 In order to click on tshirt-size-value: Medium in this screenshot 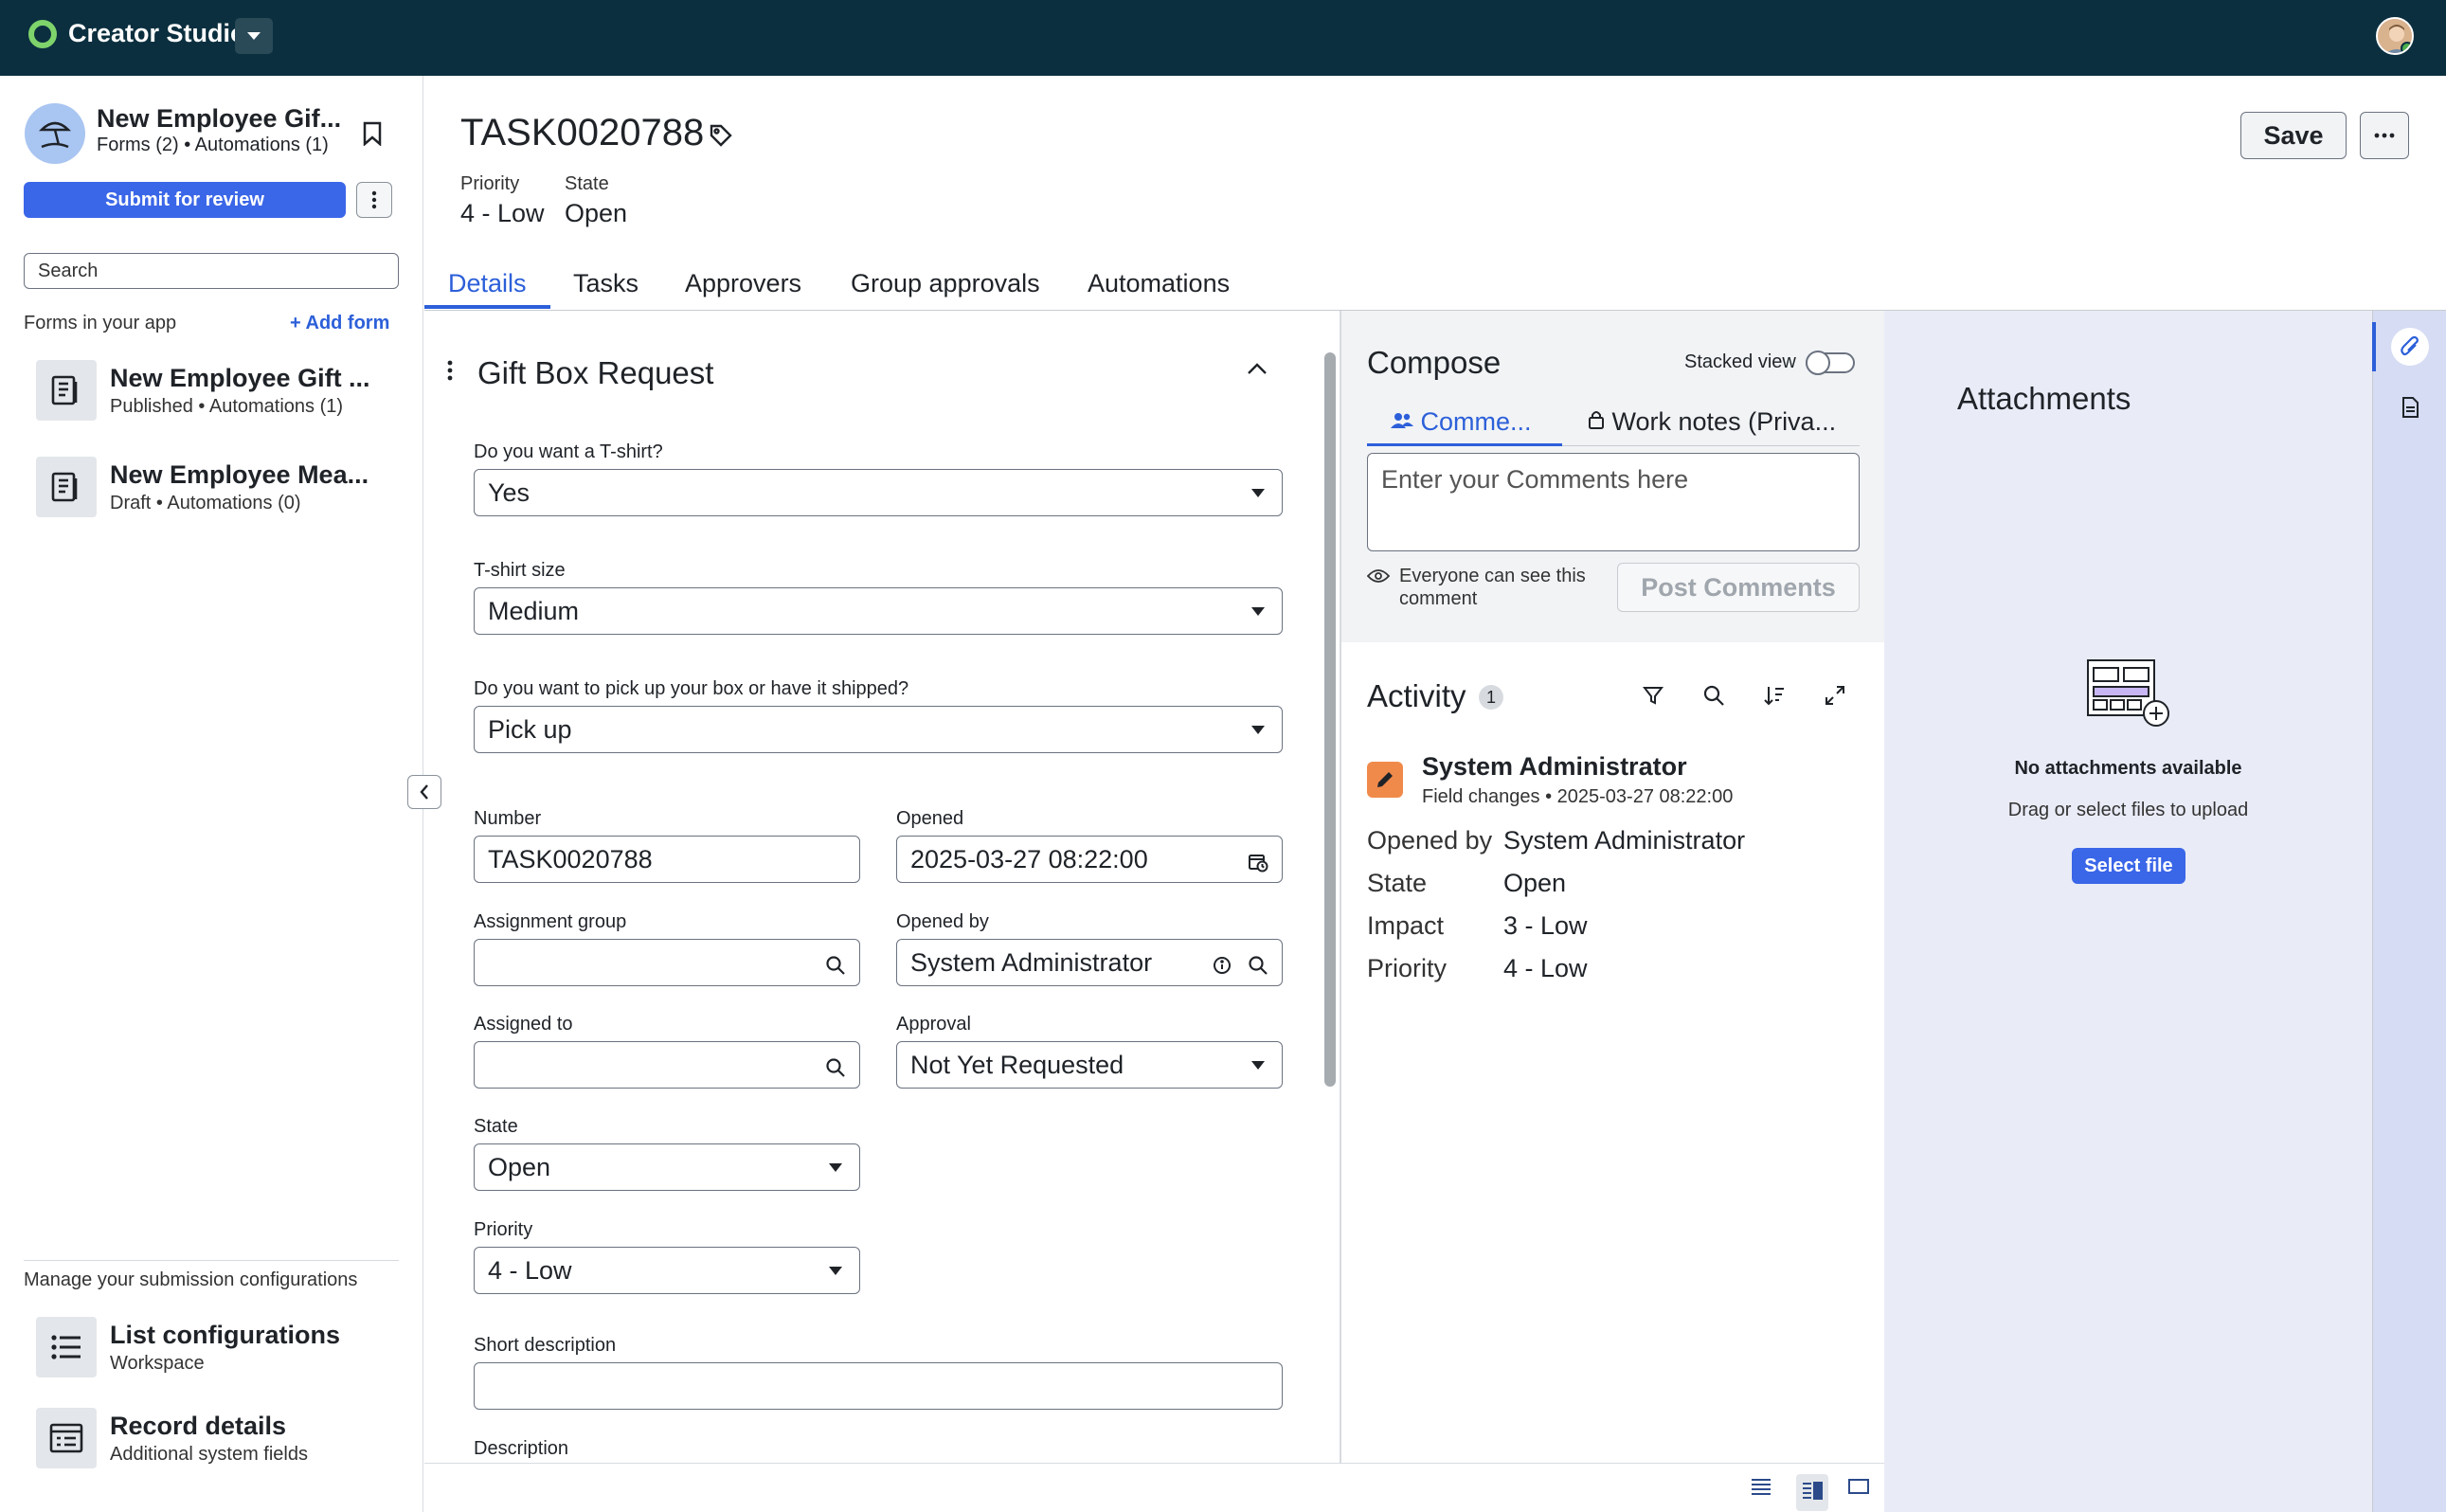, I will do `click(534, 610)`.